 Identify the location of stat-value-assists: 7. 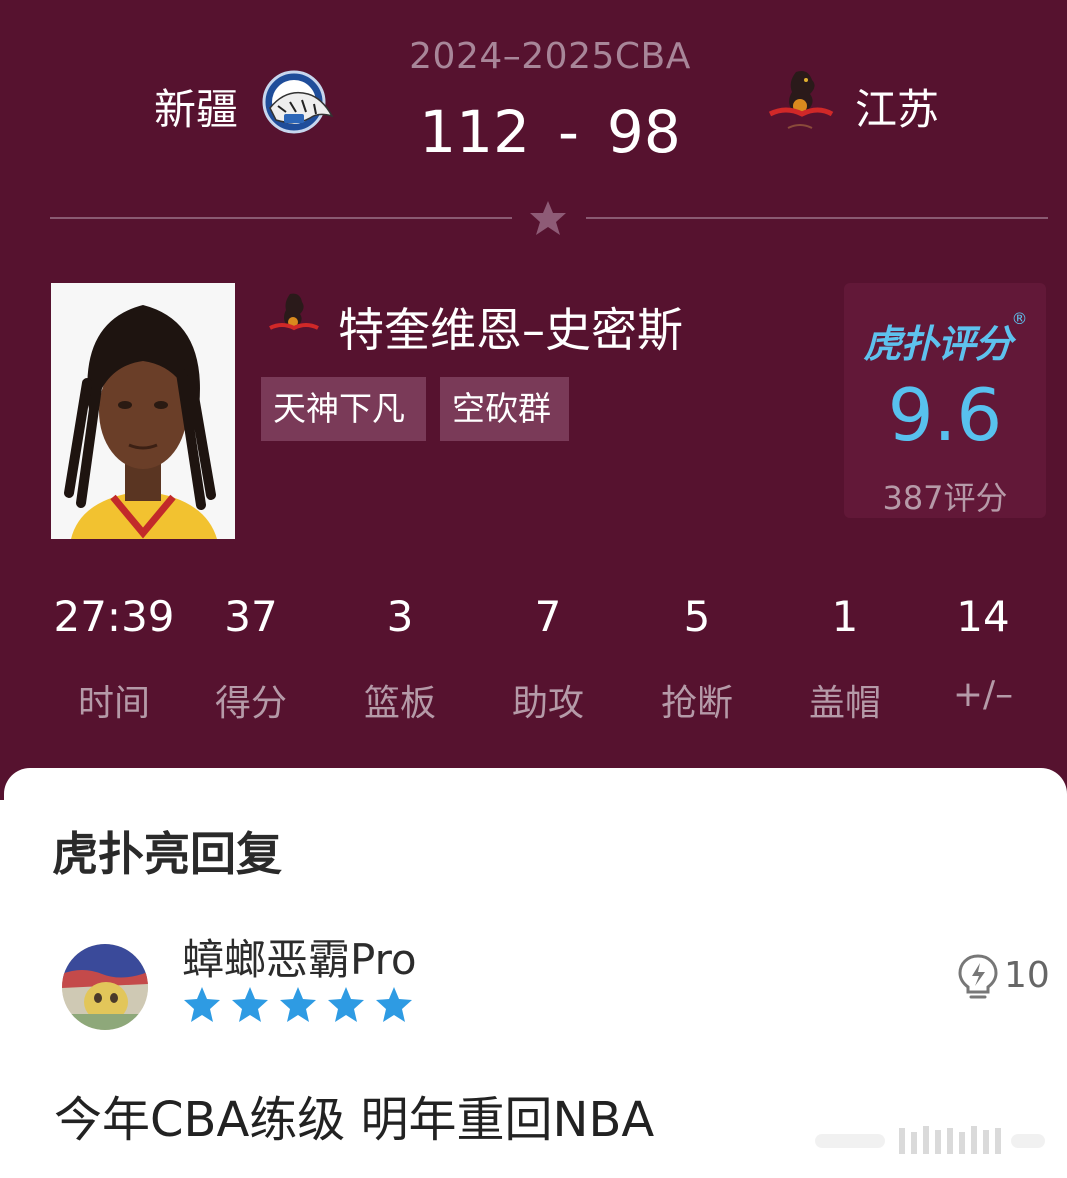
(548, 616).